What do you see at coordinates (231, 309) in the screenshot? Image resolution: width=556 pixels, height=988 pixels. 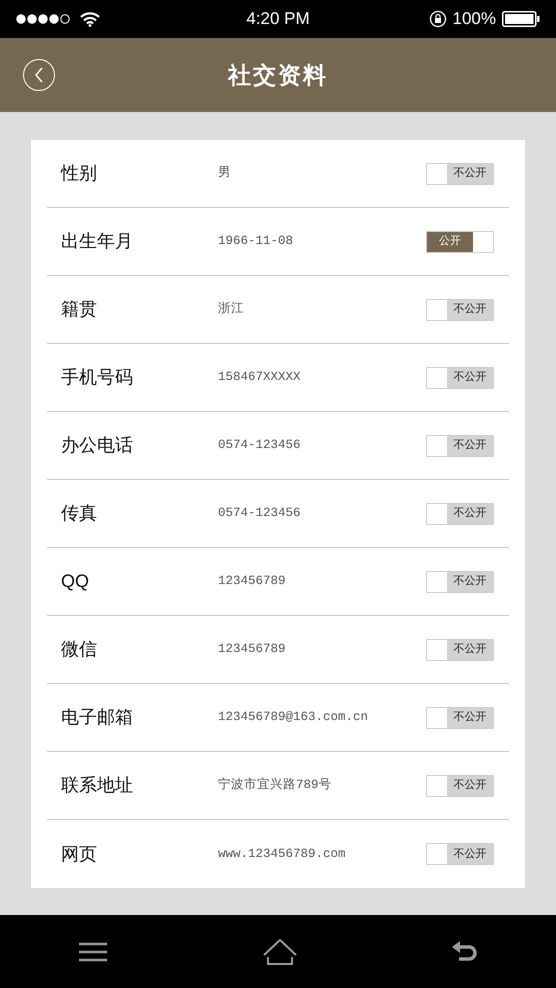 I see `field-value: 浙江` at bounding box center [231, 309].